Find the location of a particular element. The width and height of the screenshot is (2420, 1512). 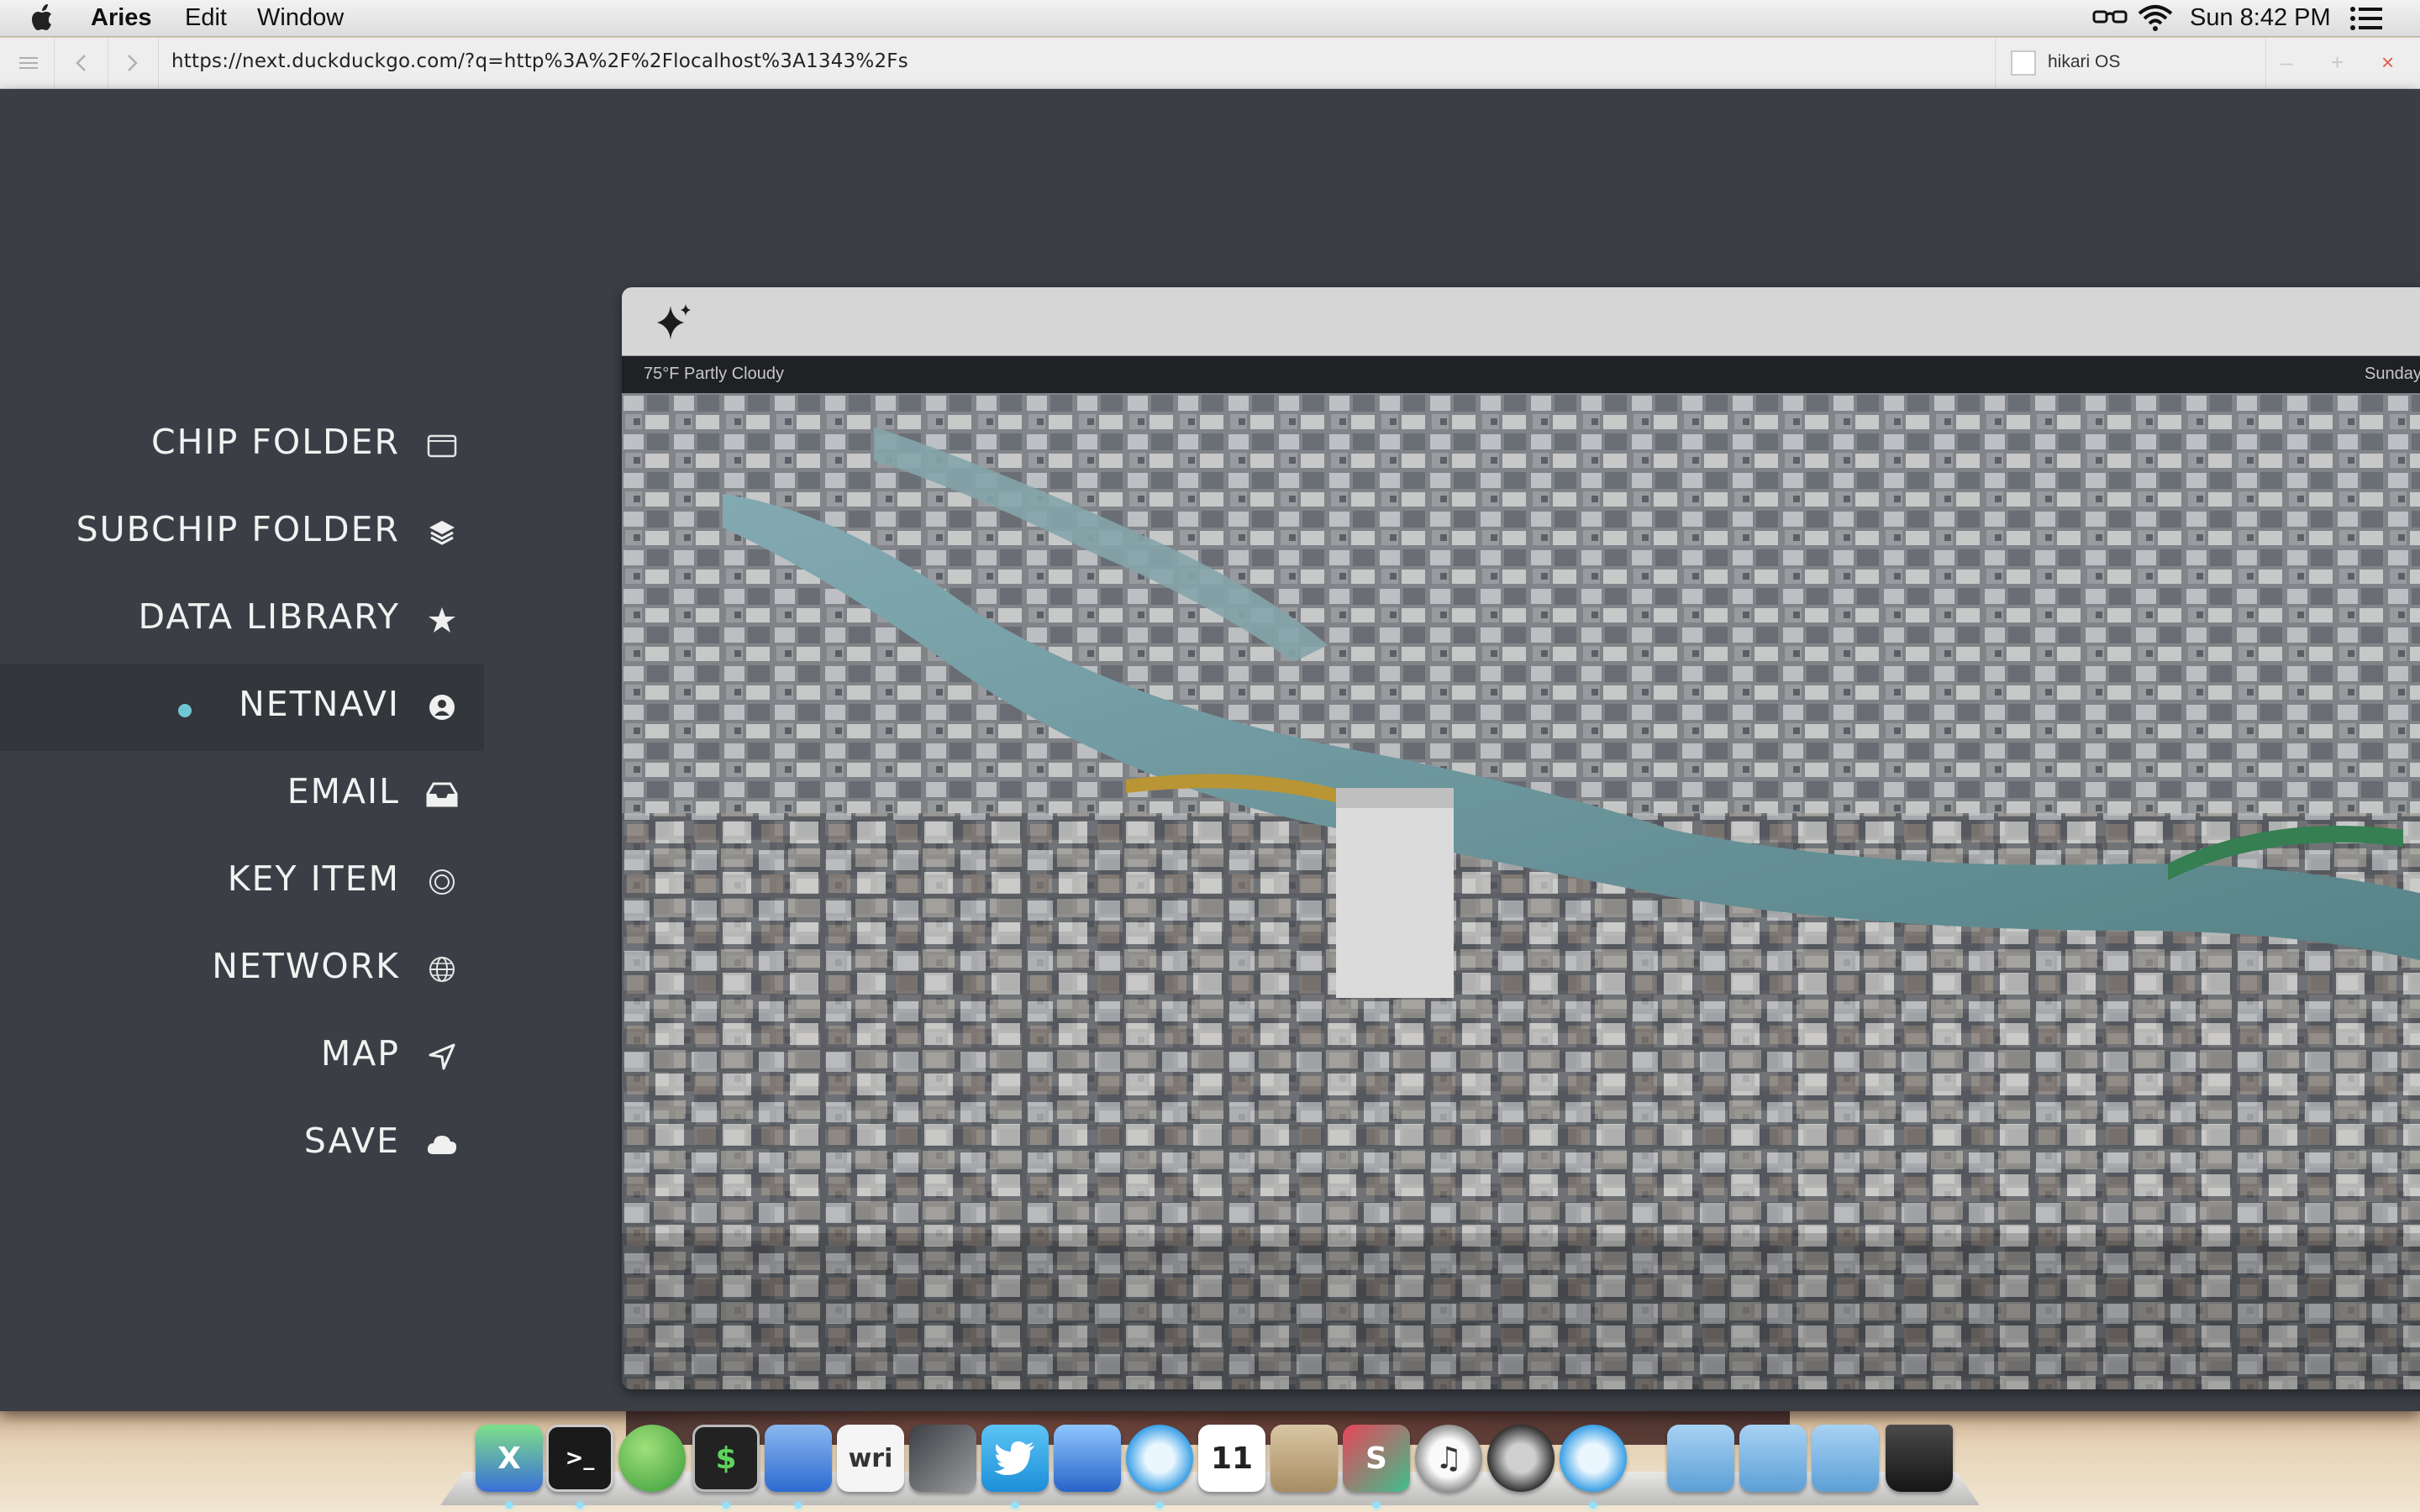

sidebar-item-label: EMAIL is located at coordinates (344, 791).